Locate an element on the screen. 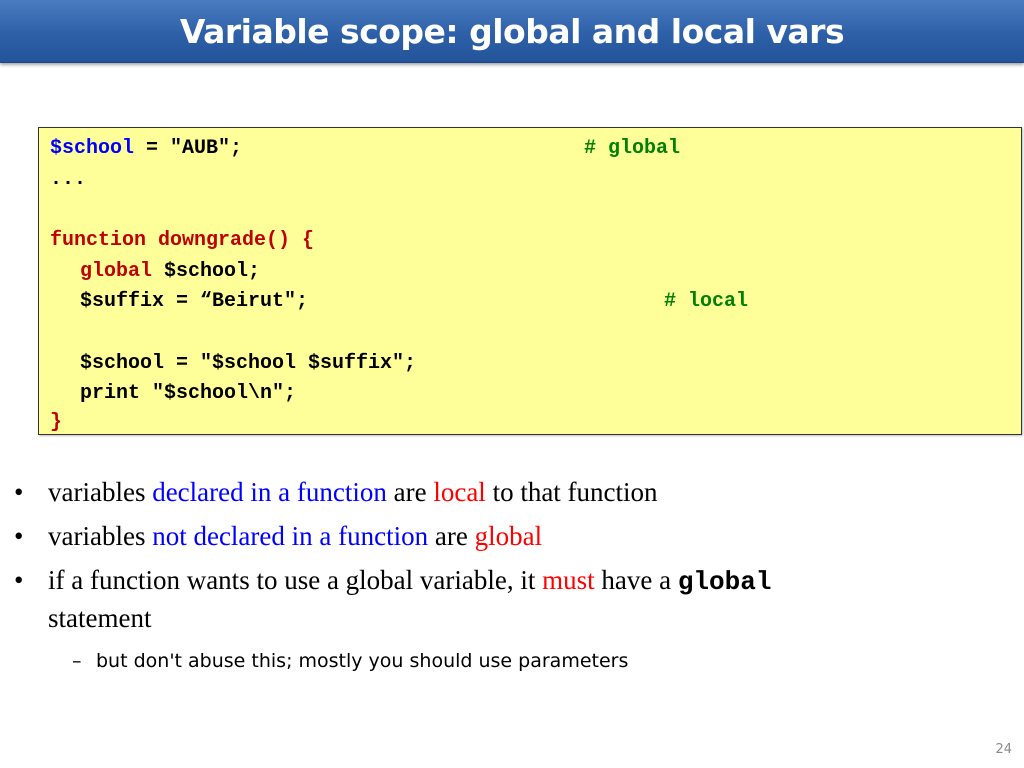  code-line-8: } is located at coordinates (56, 422).